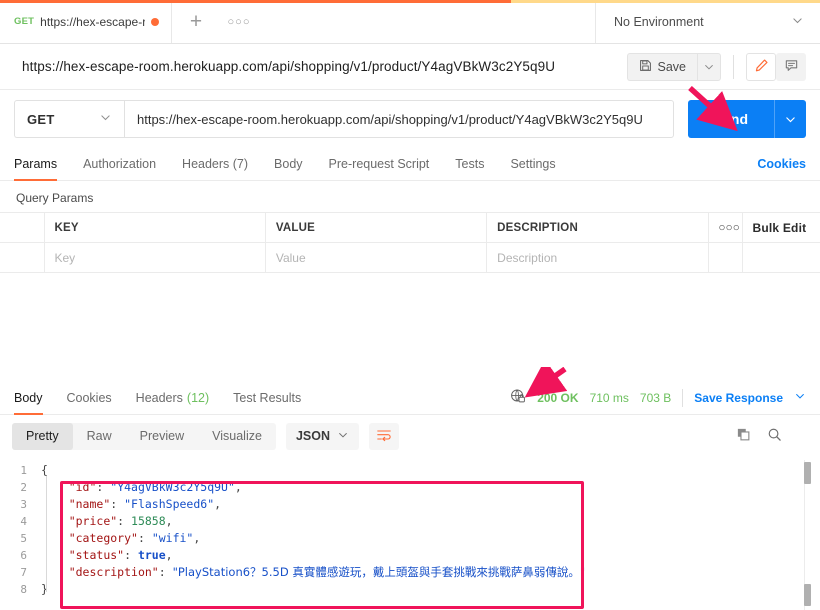 The height and width of the screenshot is (610, 820). I want to click on response-size: 703 B, so click(655, 397).